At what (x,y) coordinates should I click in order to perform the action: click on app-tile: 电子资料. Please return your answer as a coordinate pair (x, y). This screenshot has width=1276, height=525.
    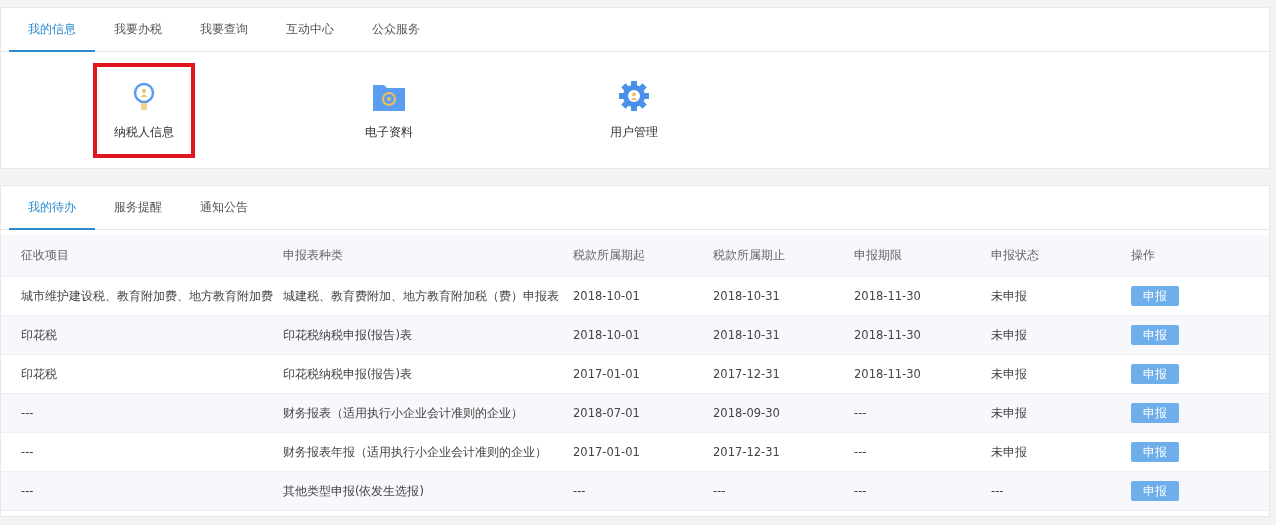
    Looking at the image, I should click on (389, 110).